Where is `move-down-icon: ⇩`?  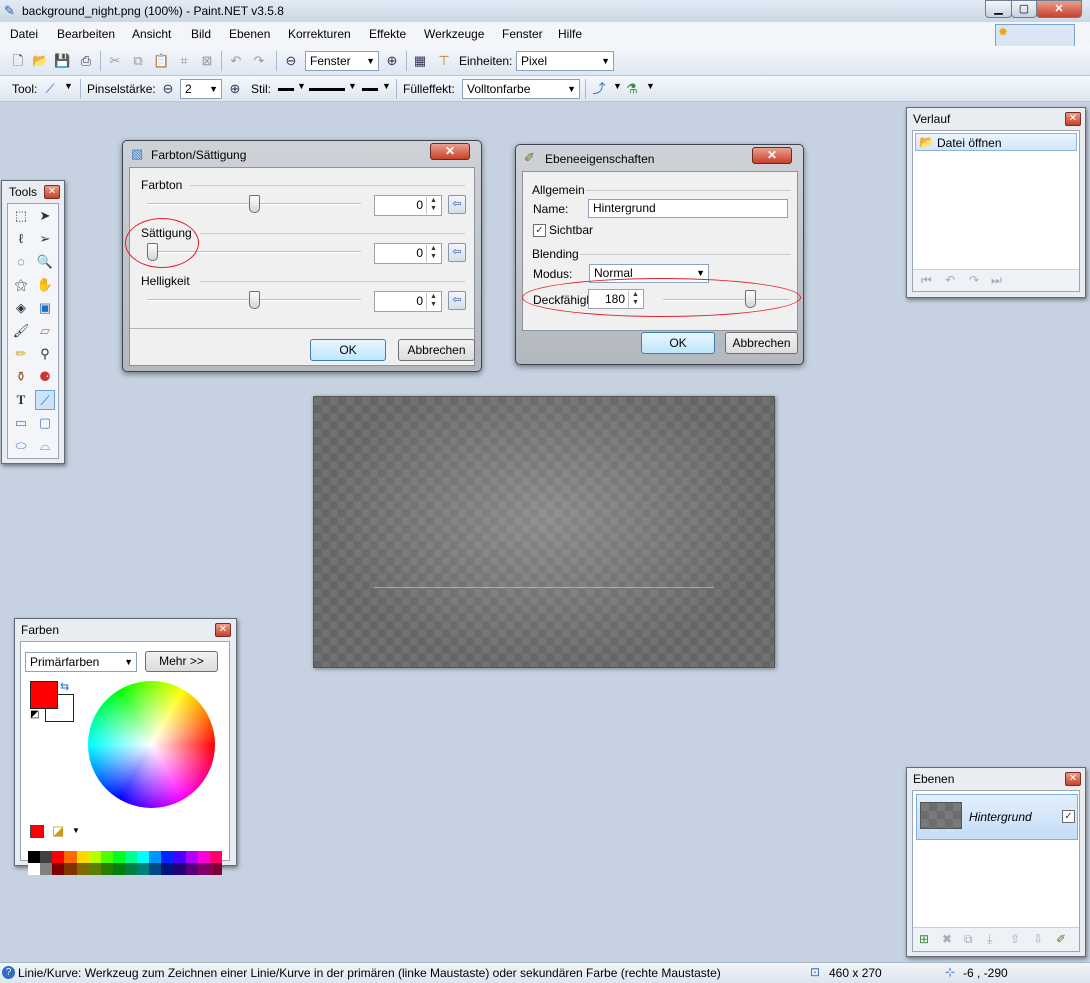 move-down-icon: ⇩ is located at coordinates (1038, 939).